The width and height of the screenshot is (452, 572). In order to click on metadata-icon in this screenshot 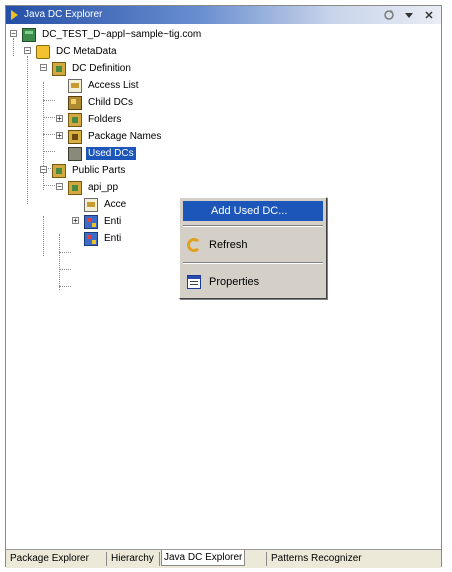, I will do `click(43, 51)`.